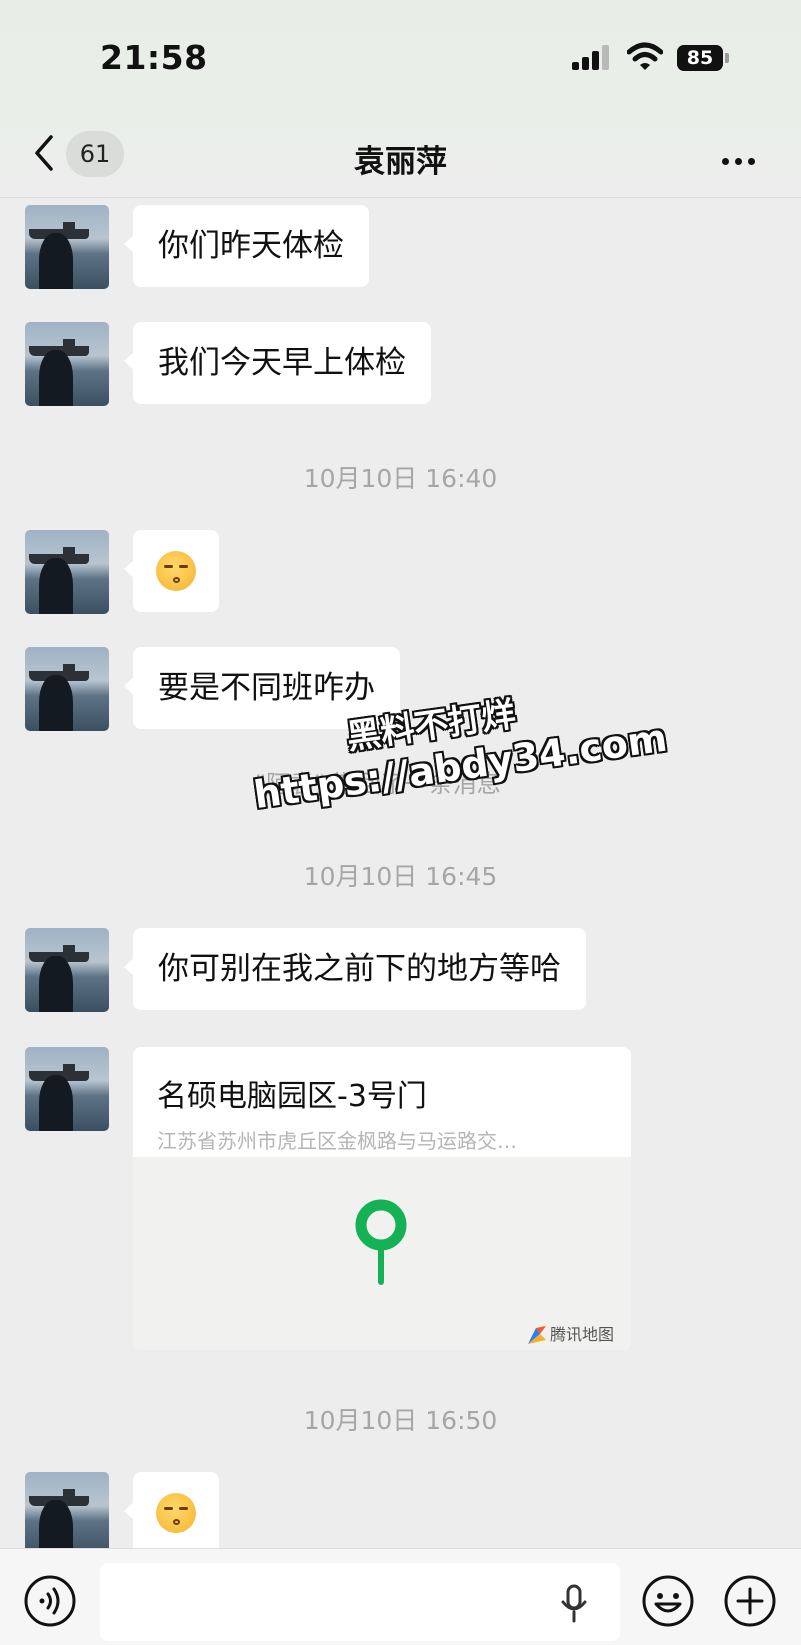  I want to click on message-bubble: 你可别在我之前下的地方等哈, so click(355, 969).